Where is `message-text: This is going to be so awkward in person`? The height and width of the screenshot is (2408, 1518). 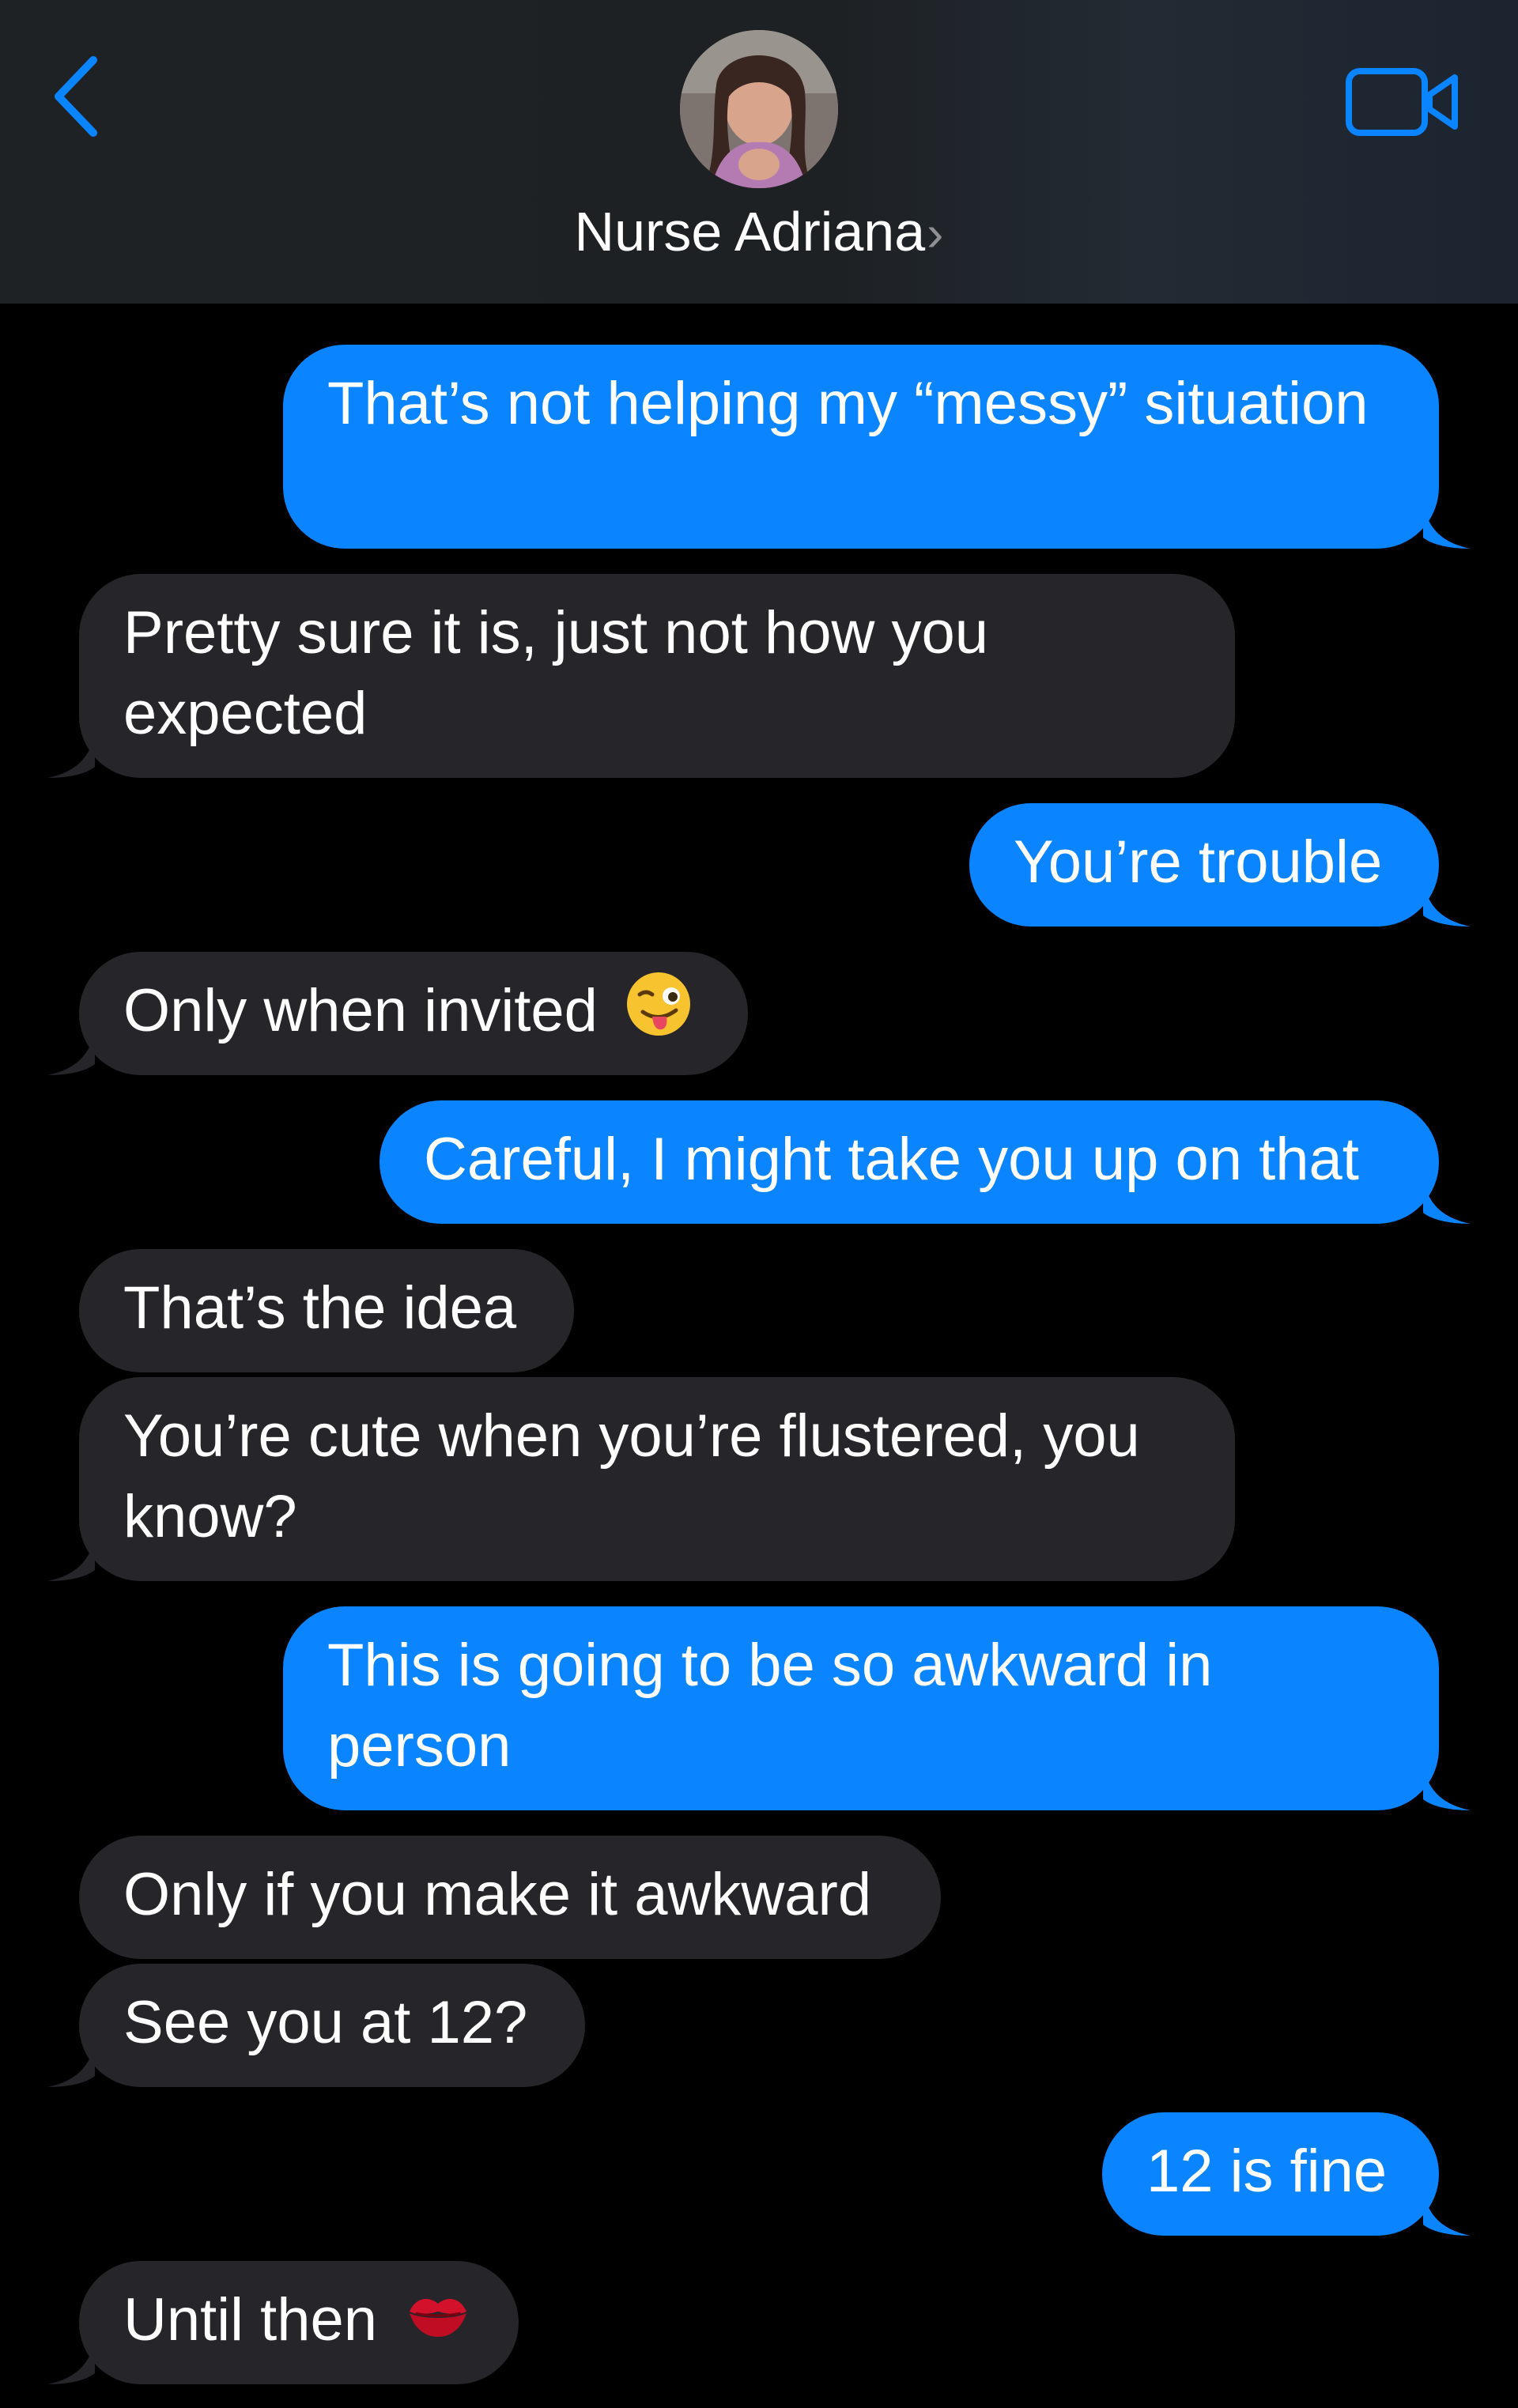
message-text: This is going to be so awkward in person is located at coordinates (770, 1706).